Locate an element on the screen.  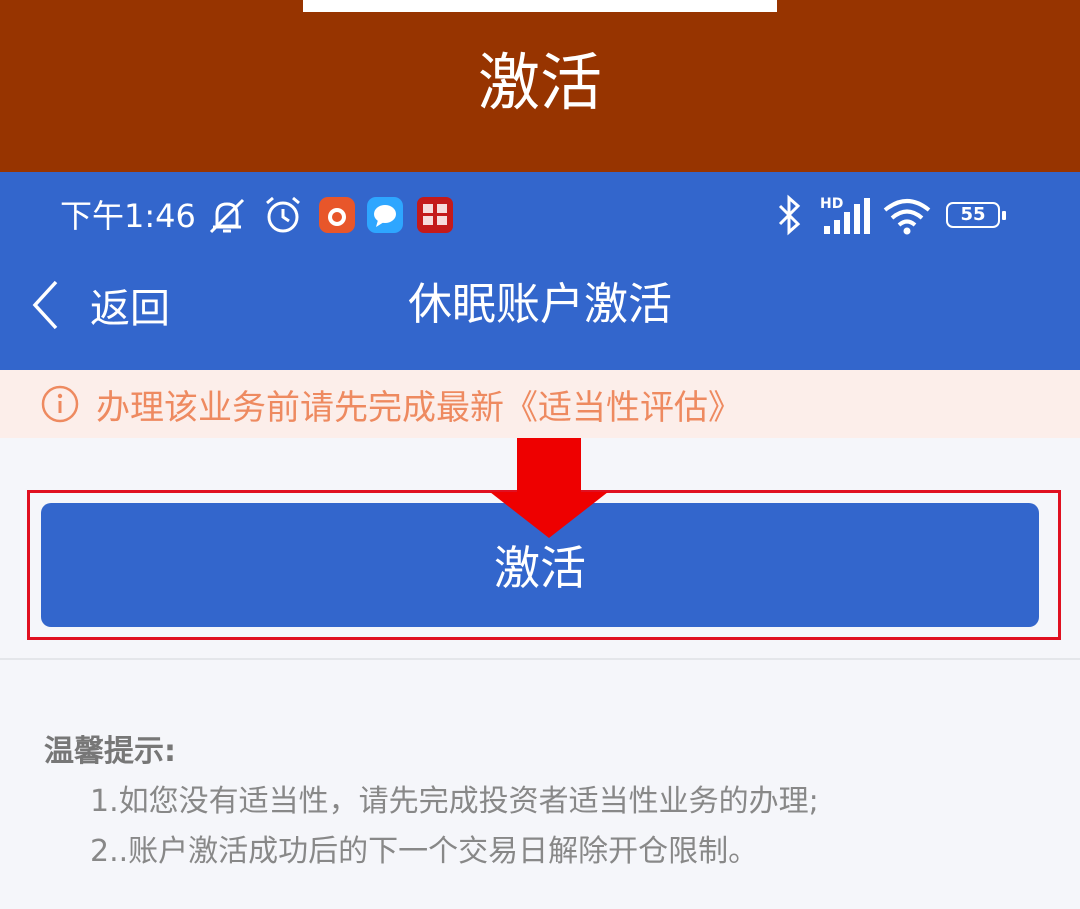
assessment-notice: 办理该业务前请先完成最新《适当性评估》 is located at coordinates (540, 404).